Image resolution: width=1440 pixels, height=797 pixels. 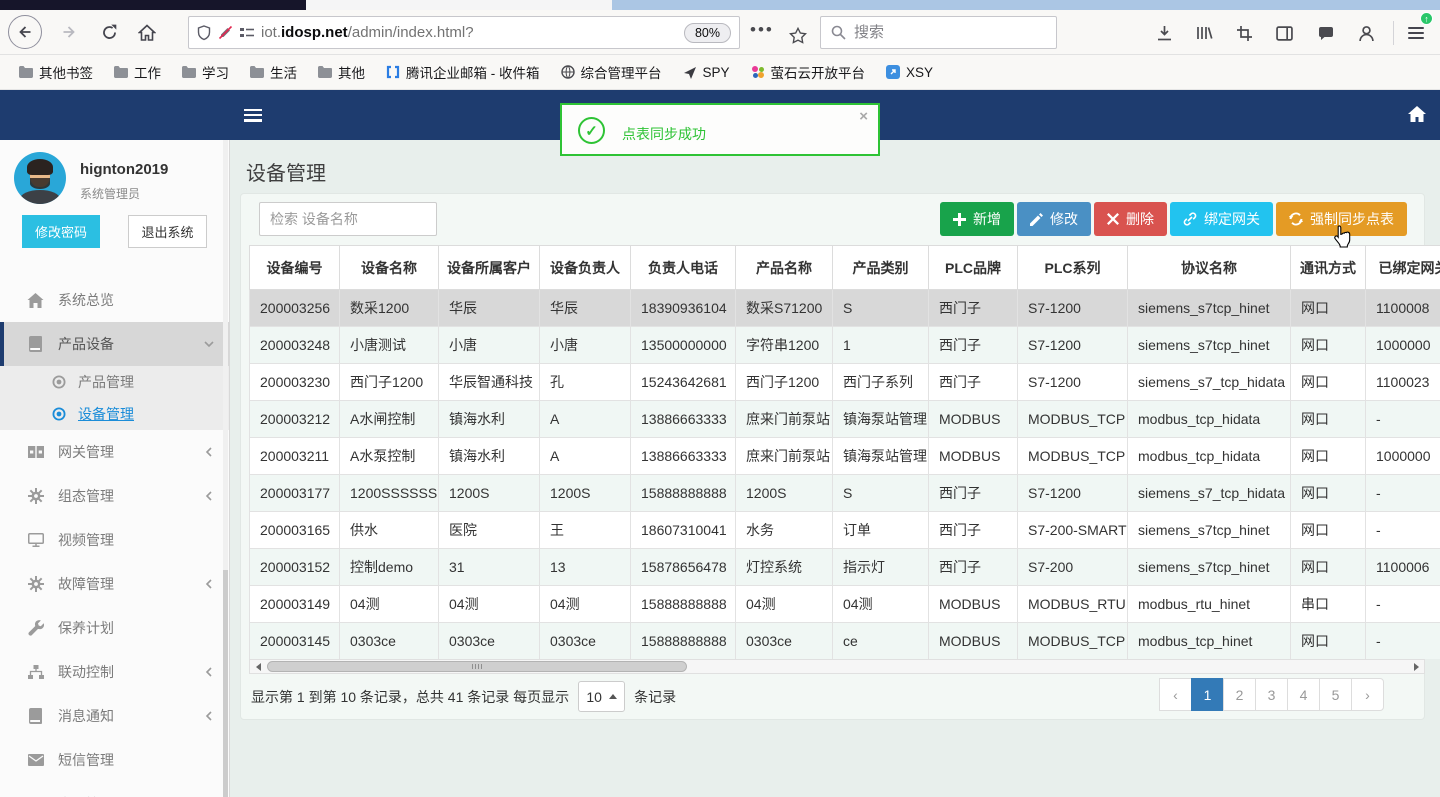 I want to click on sidebar-menu-item: 产品设备, so click(x=114, y=344).